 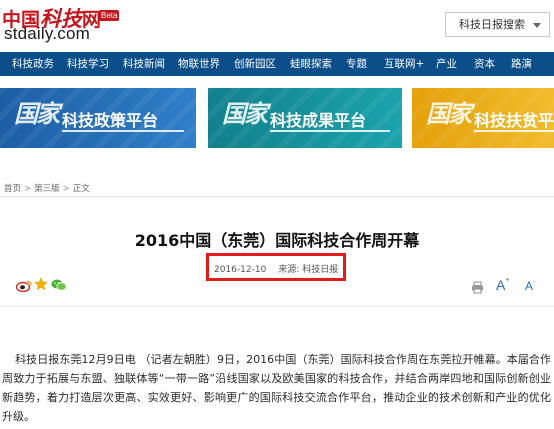 What do you see at coordinates (514, 120) in the screenshot?
I see `banner-label: 科技扶贫平` at bounding box center [514, 120].